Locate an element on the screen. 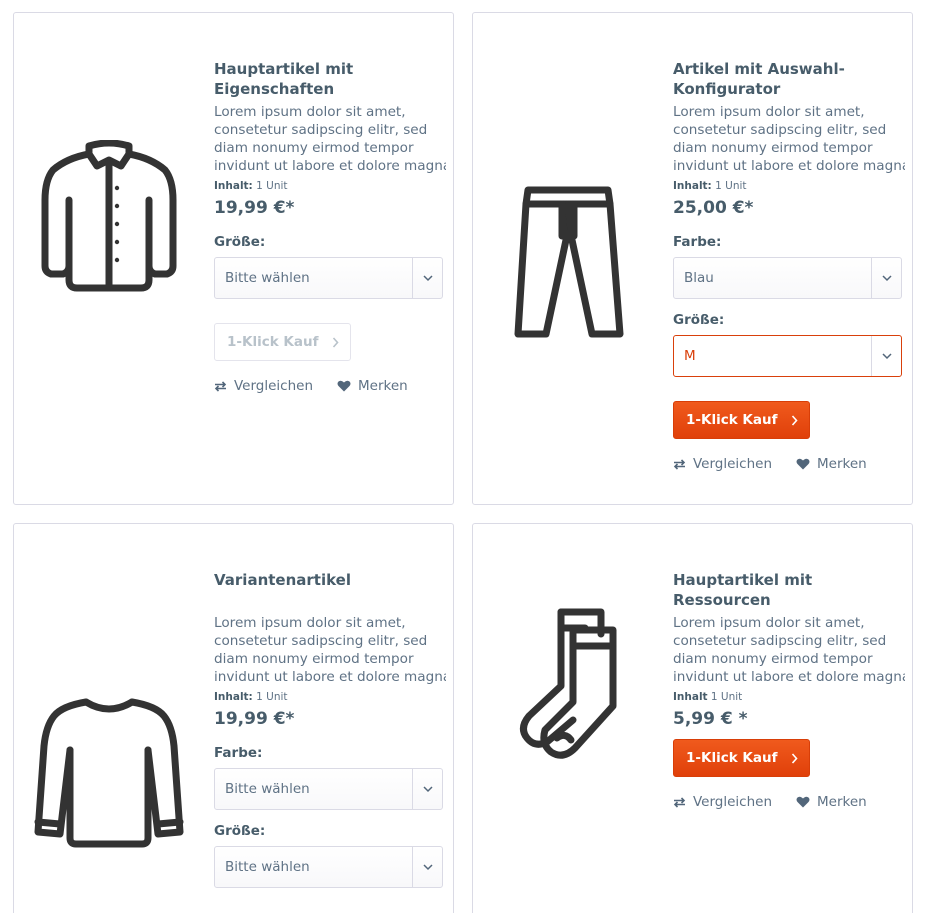 This screenshot has width=930, height=913. product-price: 5,99 € * is located at coordinates (710, 719).